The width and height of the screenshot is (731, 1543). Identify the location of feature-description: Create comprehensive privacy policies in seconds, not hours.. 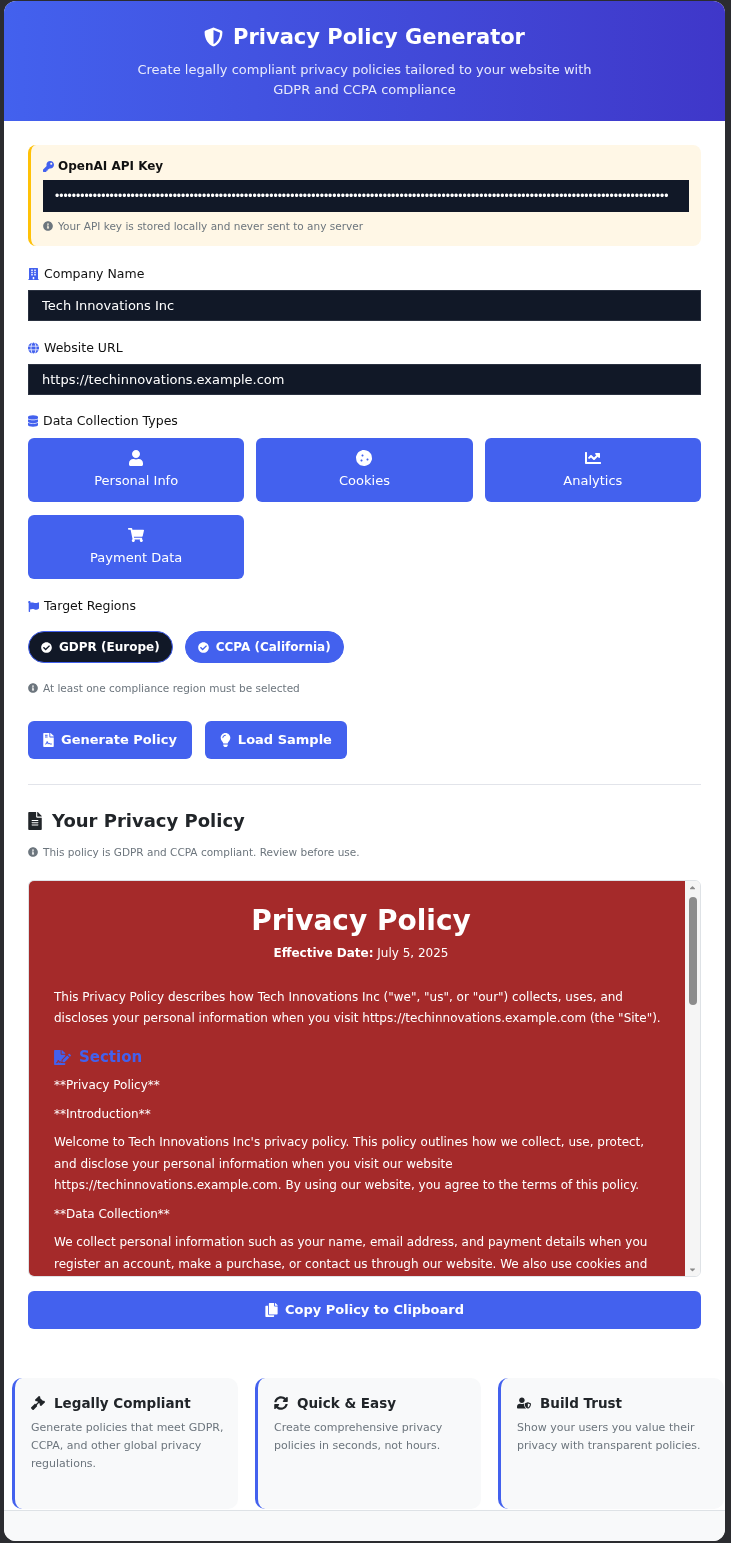
(359, 1437).